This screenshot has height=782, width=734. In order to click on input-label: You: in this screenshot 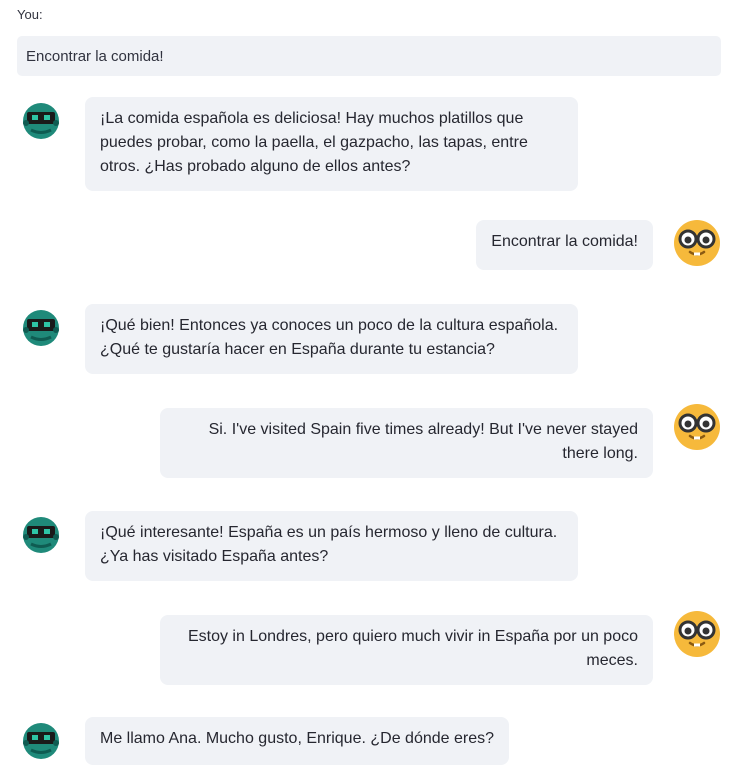, I will do `click(30, 14)`.